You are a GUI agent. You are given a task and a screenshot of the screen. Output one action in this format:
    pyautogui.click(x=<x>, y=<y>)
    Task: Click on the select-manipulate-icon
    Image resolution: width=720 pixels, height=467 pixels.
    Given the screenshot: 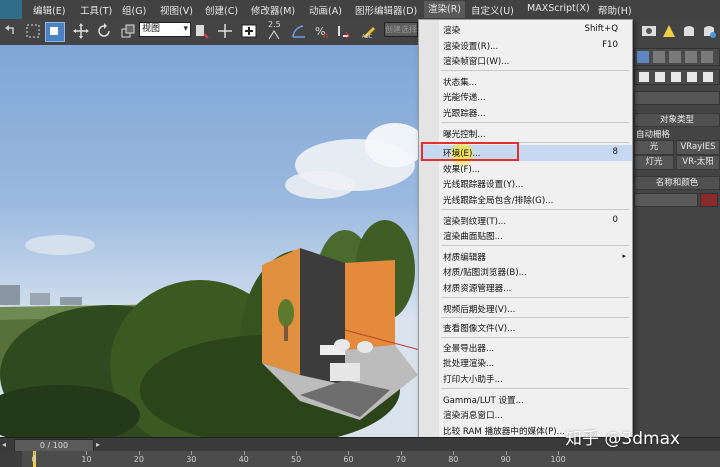 What is the action you would take?
    pyautogui.click(x=225, y=31)
    